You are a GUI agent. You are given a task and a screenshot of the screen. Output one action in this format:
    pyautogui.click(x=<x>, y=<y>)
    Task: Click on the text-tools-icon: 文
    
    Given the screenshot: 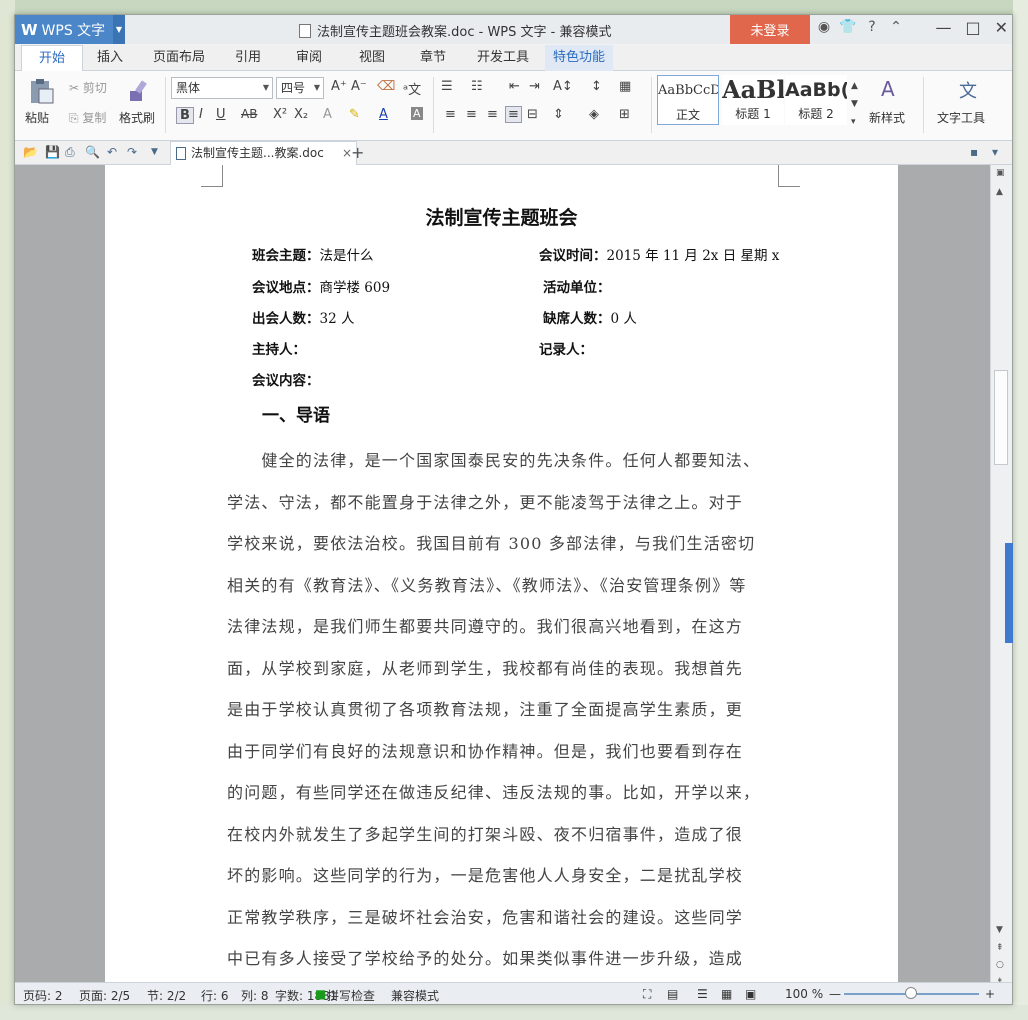 What is the action you would take?
    pyautogui.click(x=968, y=90)
    